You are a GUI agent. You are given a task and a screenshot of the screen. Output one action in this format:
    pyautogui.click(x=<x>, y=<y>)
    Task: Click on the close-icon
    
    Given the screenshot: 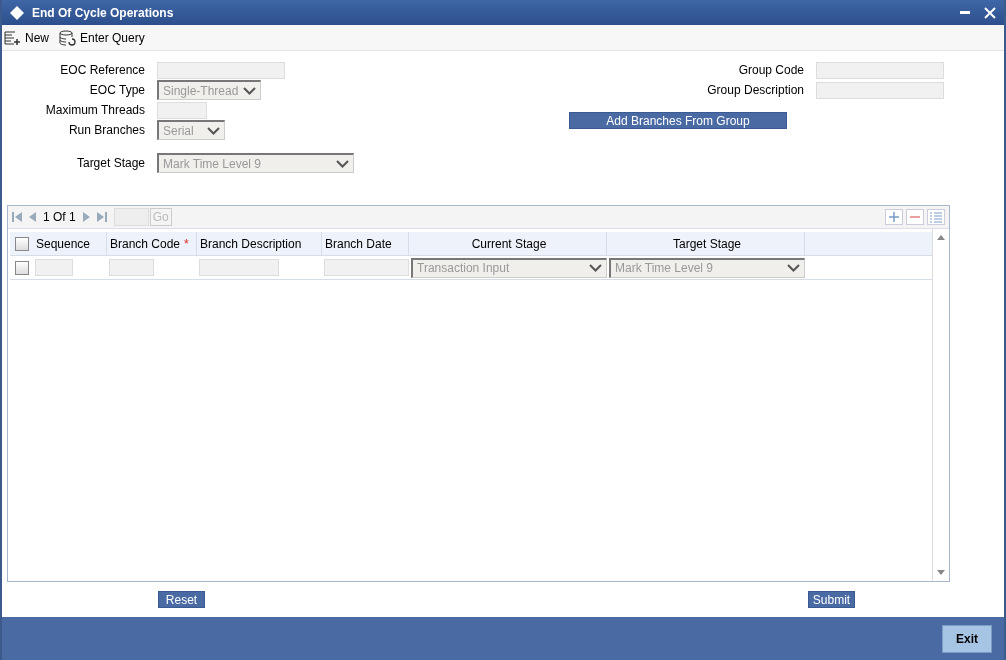 What is the action you would take?
    pyautogui.click(x=990, y=12)
    